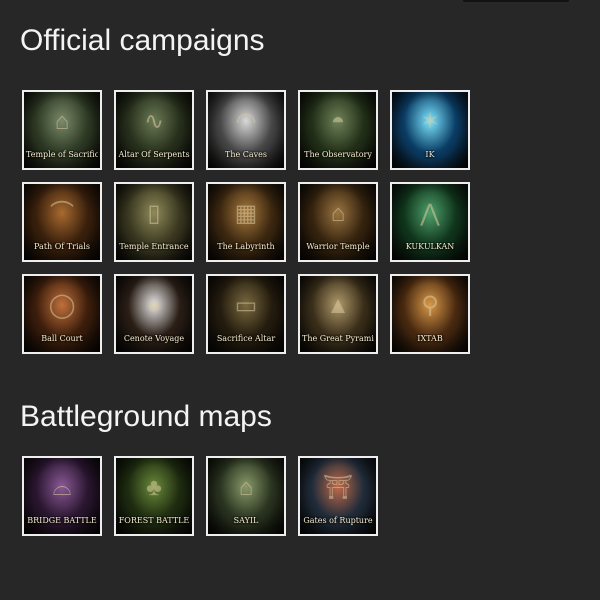  Describe the element at coordinates (62, 246) in the screenshot. I see `map-tile-label: Path Of Trials` at that location.